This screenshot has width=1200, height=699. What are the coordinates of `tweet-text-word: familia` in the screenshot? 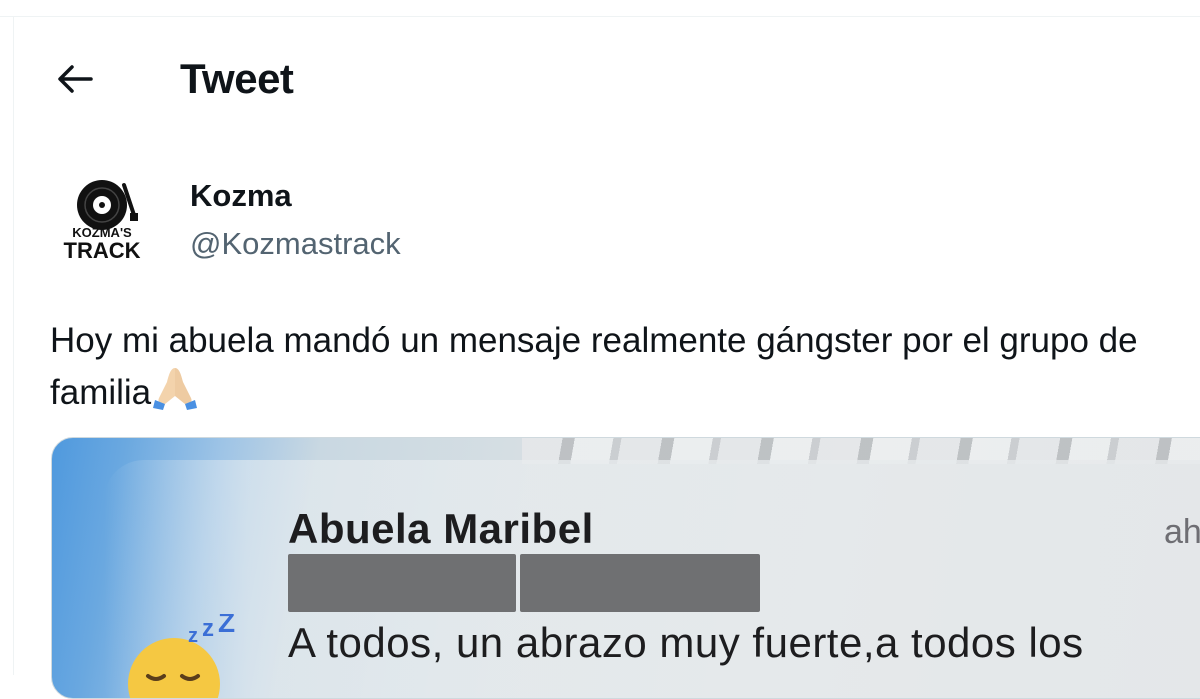 It's located at (101, 392).